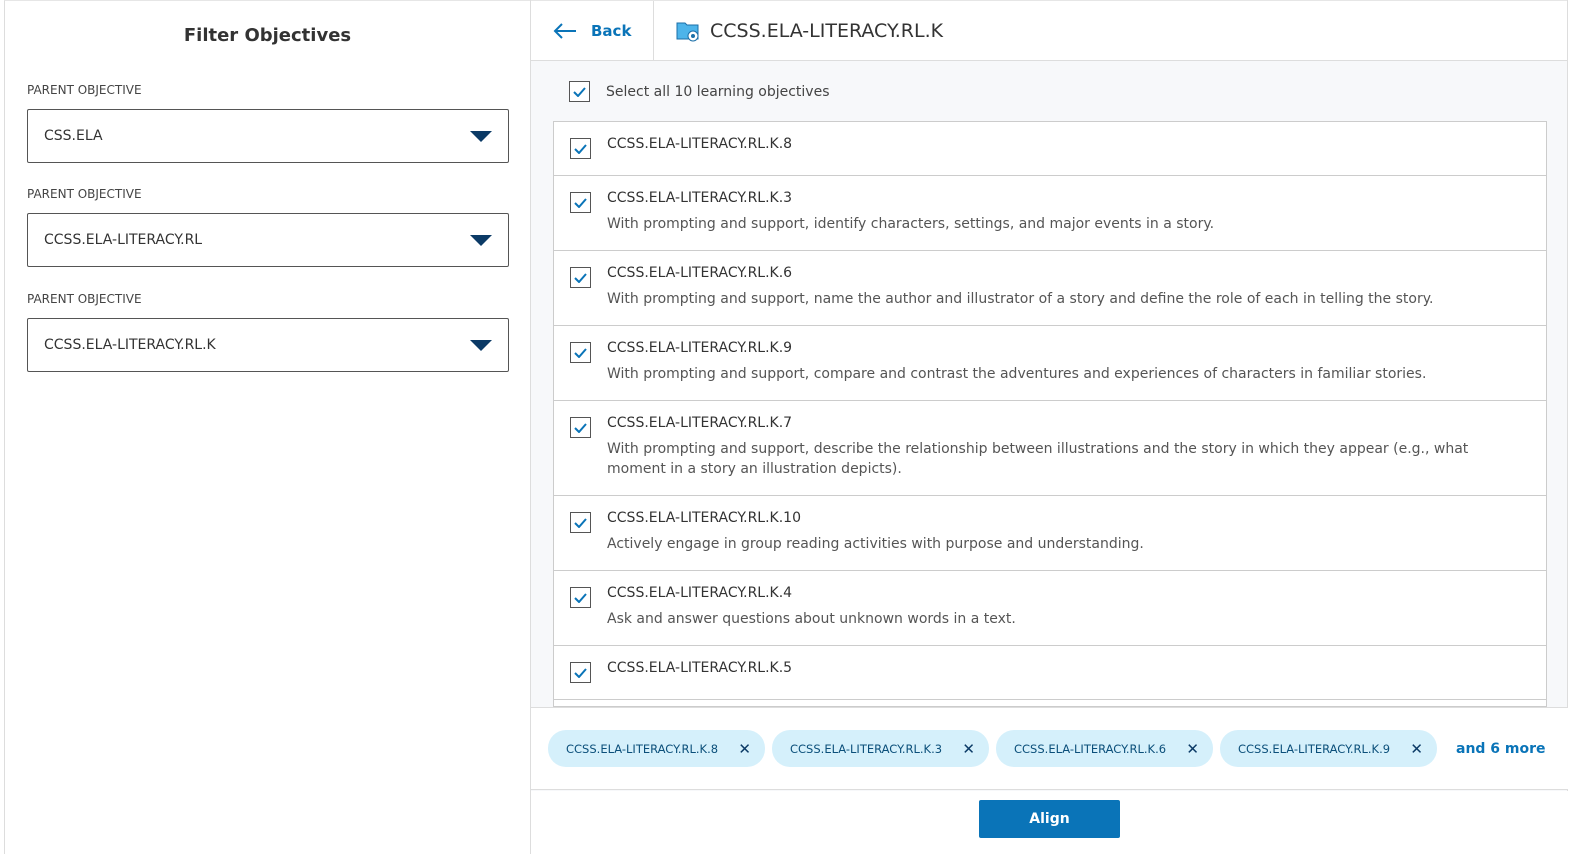  Describe the element at coordinates (704, 518) in the screenshot. I see `objective-code: CCSS.ELA-LITERACY.RL.K.10` at that location.